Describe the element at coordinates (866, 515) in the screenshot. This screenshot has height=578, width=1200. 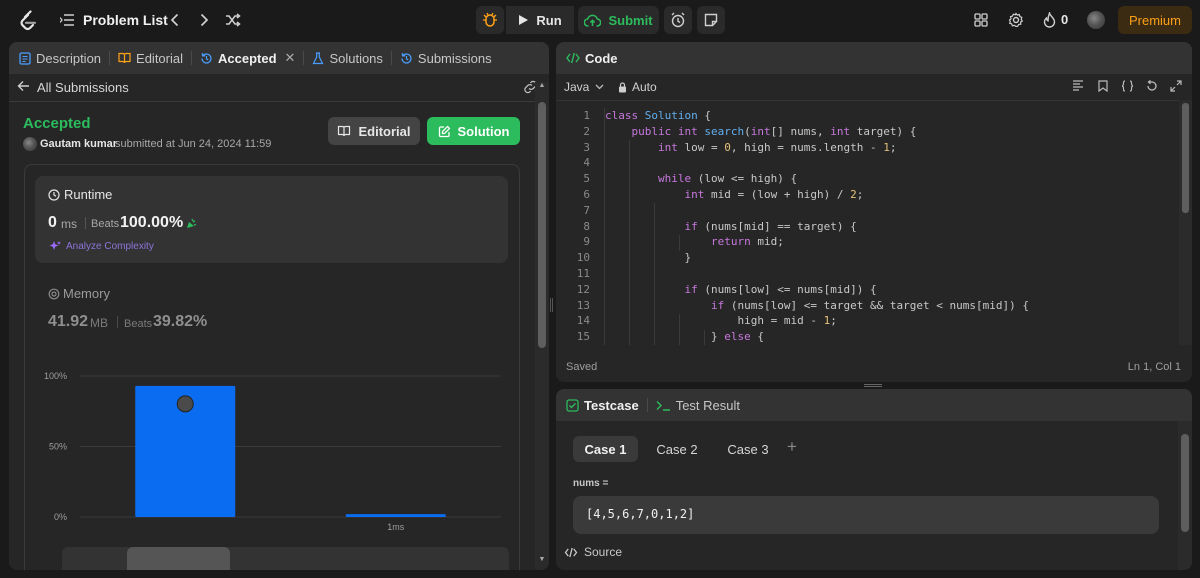
I see `nums-input: [4,5,6,7,0,1,2]` at that location.